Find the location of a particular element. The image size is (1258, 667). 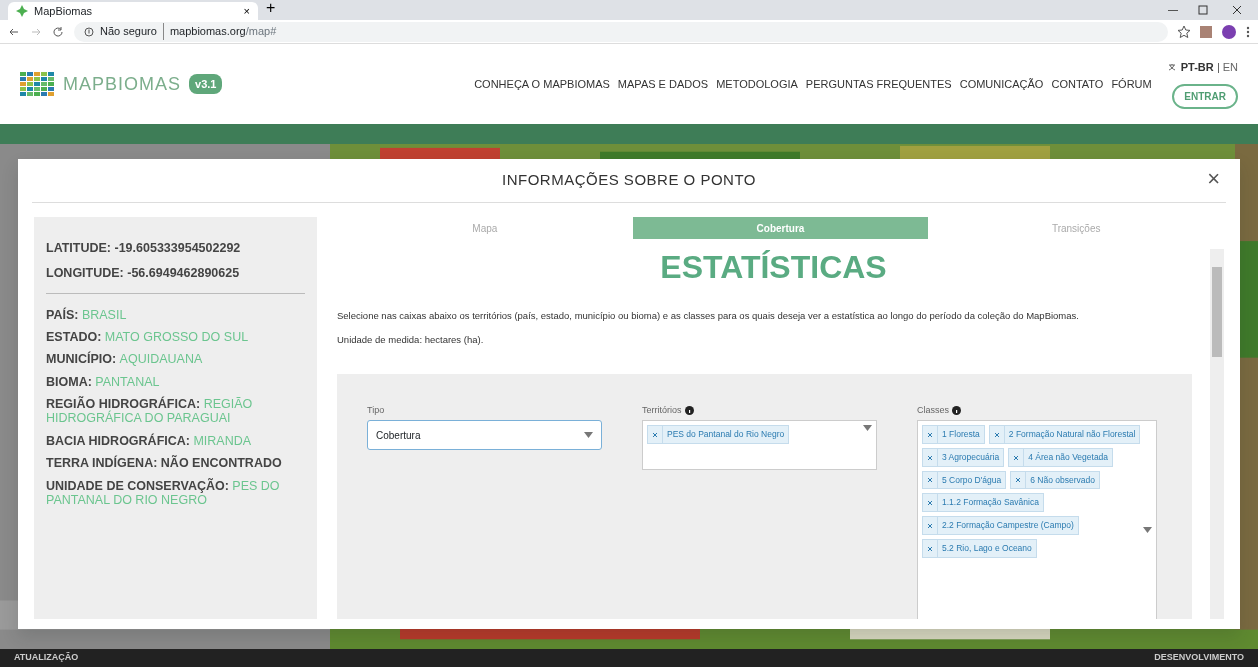

version-badge: v3.1 is located at coordinates (206, 84).